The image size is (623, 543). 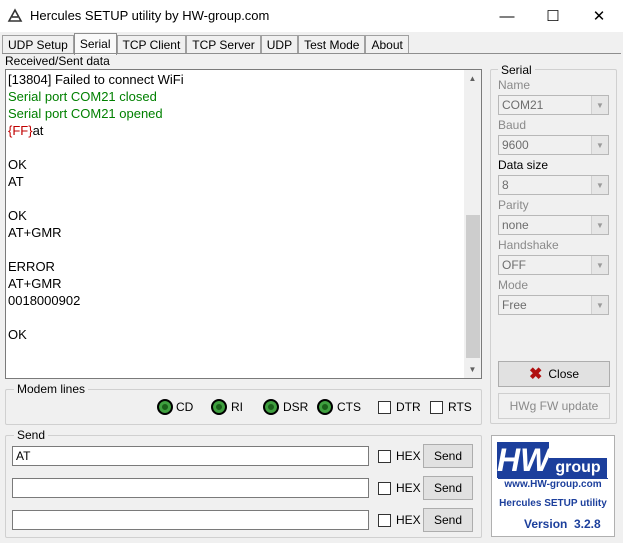 I want to click on serial-field-value: Free, so click(x=514, y=305).